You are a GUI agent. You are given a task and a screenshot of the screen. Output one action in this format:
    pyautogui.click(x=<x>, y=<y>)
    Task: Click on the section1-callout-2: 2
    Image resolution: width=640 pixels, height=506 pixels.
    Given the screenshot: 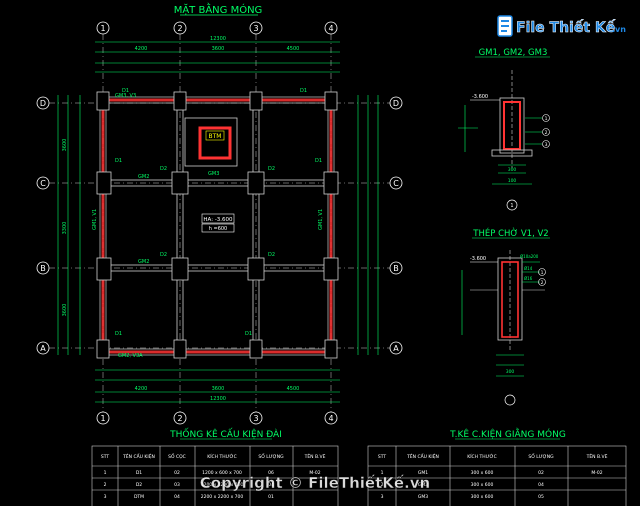 What is the action you would take?
    pyautogui.click(x=546, y=133)
    